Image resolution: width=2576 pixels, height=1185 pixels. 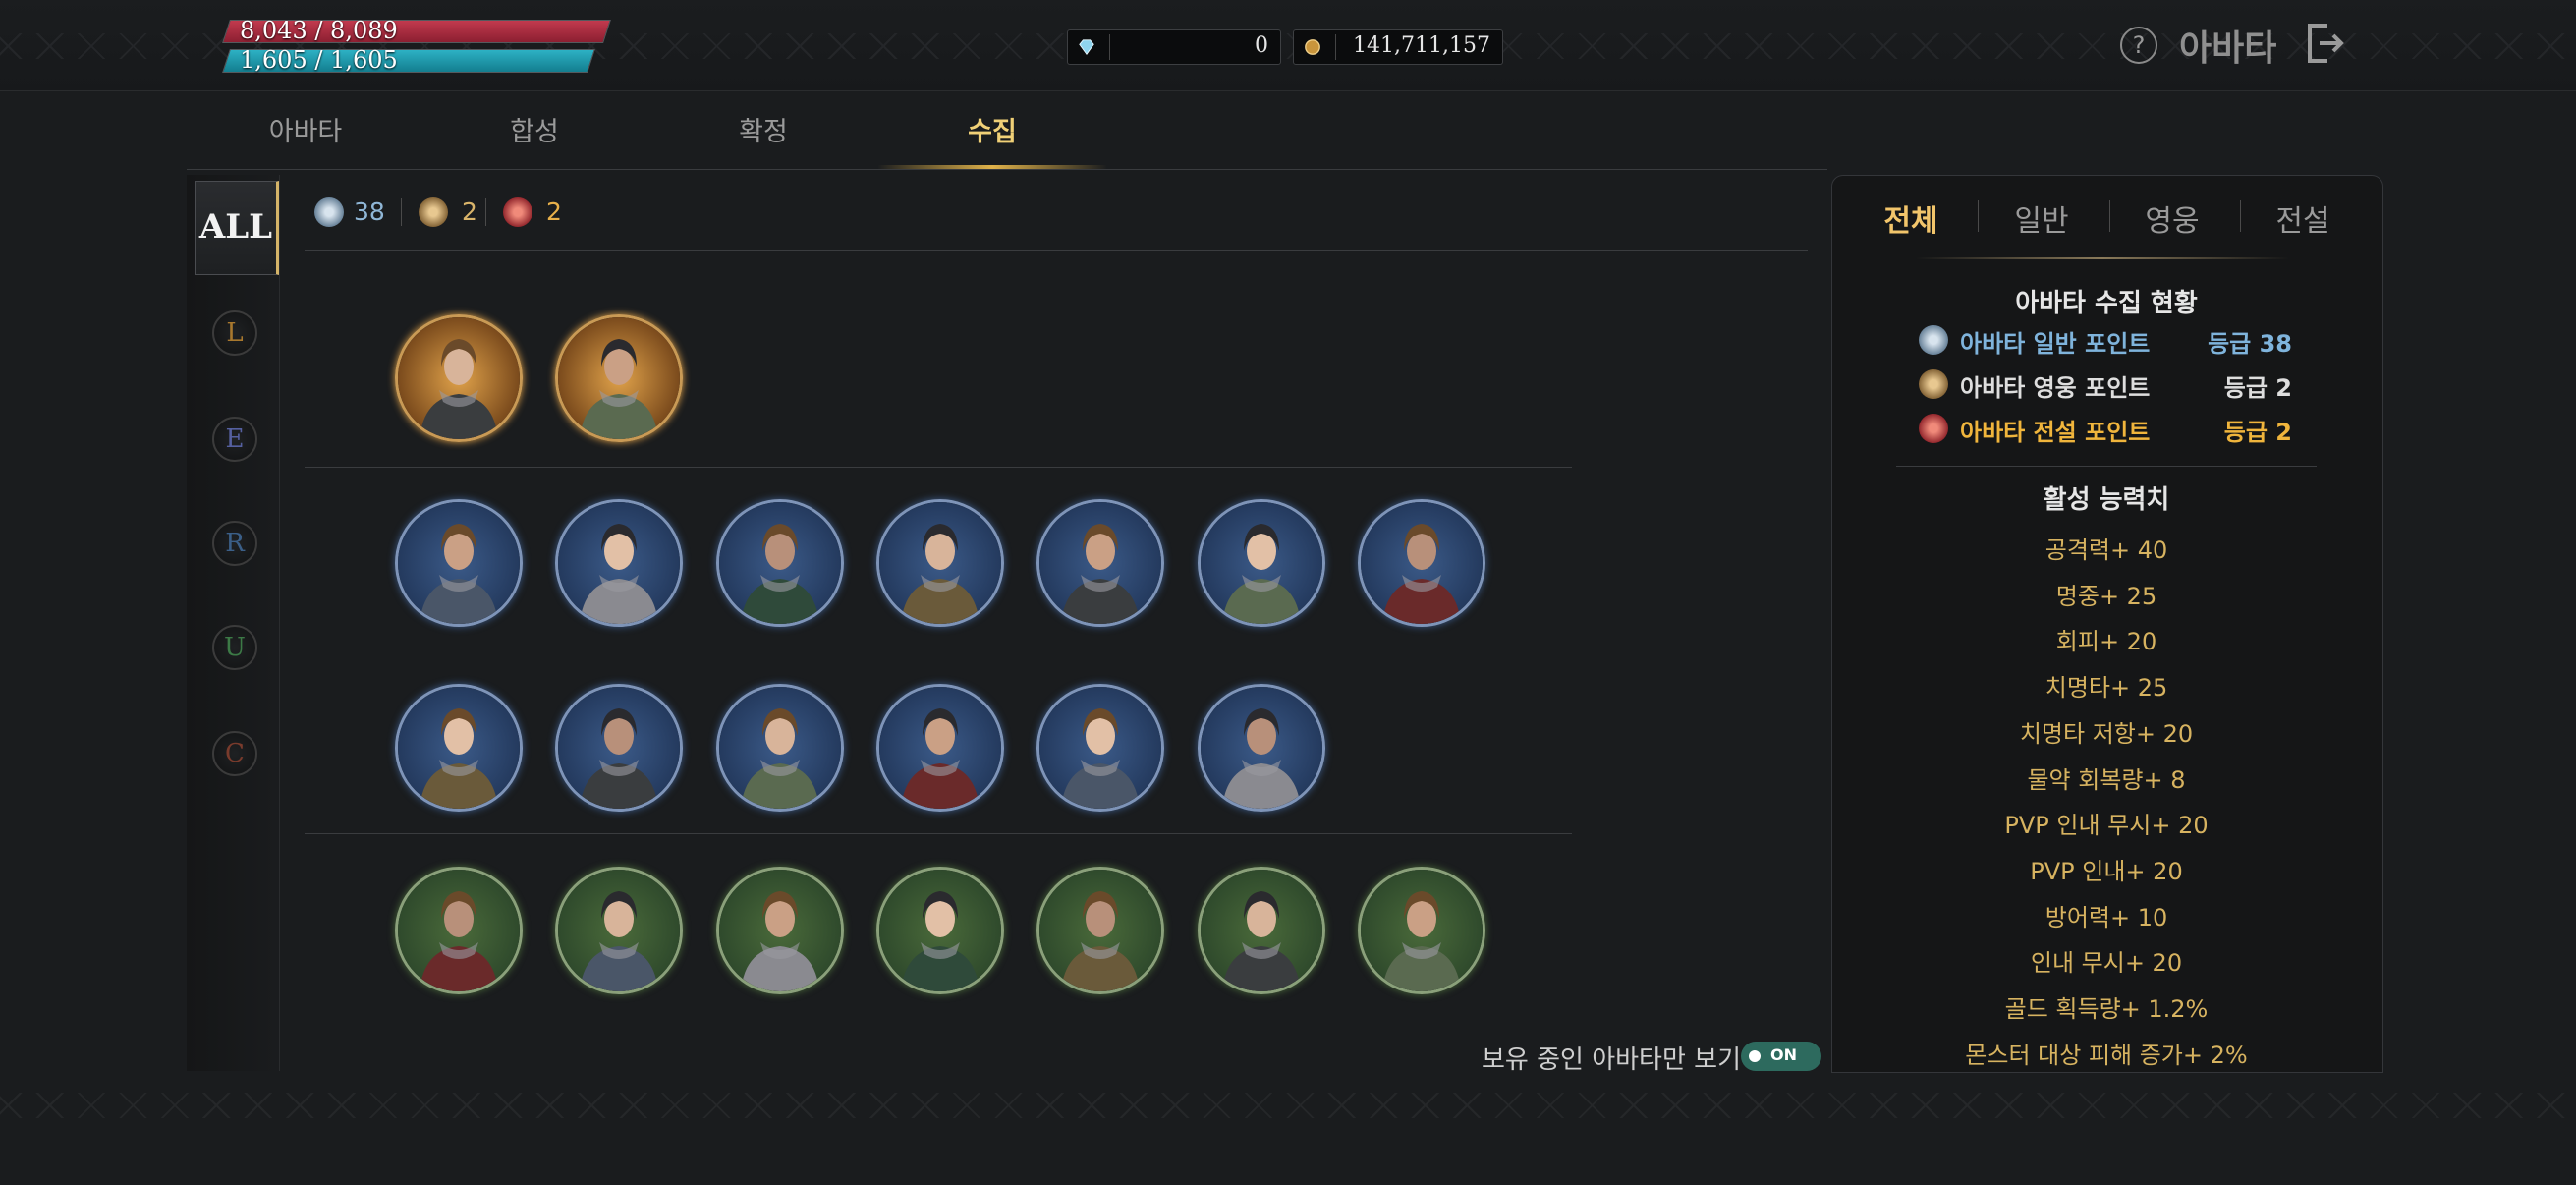 I want to click on status-title: 아바타 수집 현황, so click(x=2106, y=304).